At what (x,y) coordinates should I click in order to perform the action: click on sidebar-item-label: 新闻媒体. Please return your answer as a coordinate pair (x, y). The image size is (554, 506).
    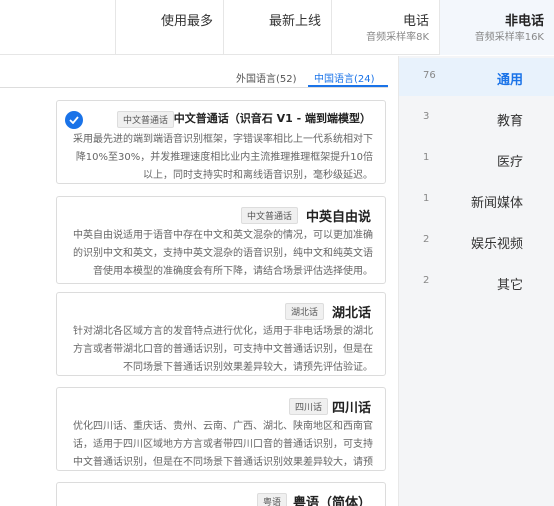
    Looking at the image, I should click on (496, 203).